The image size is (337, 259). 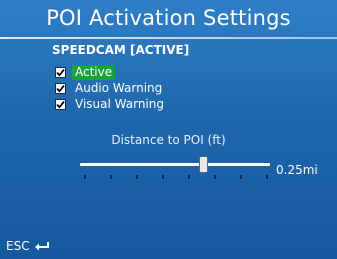 I want to click on distance-value: 0.25mi, so click(x=297, y=170).